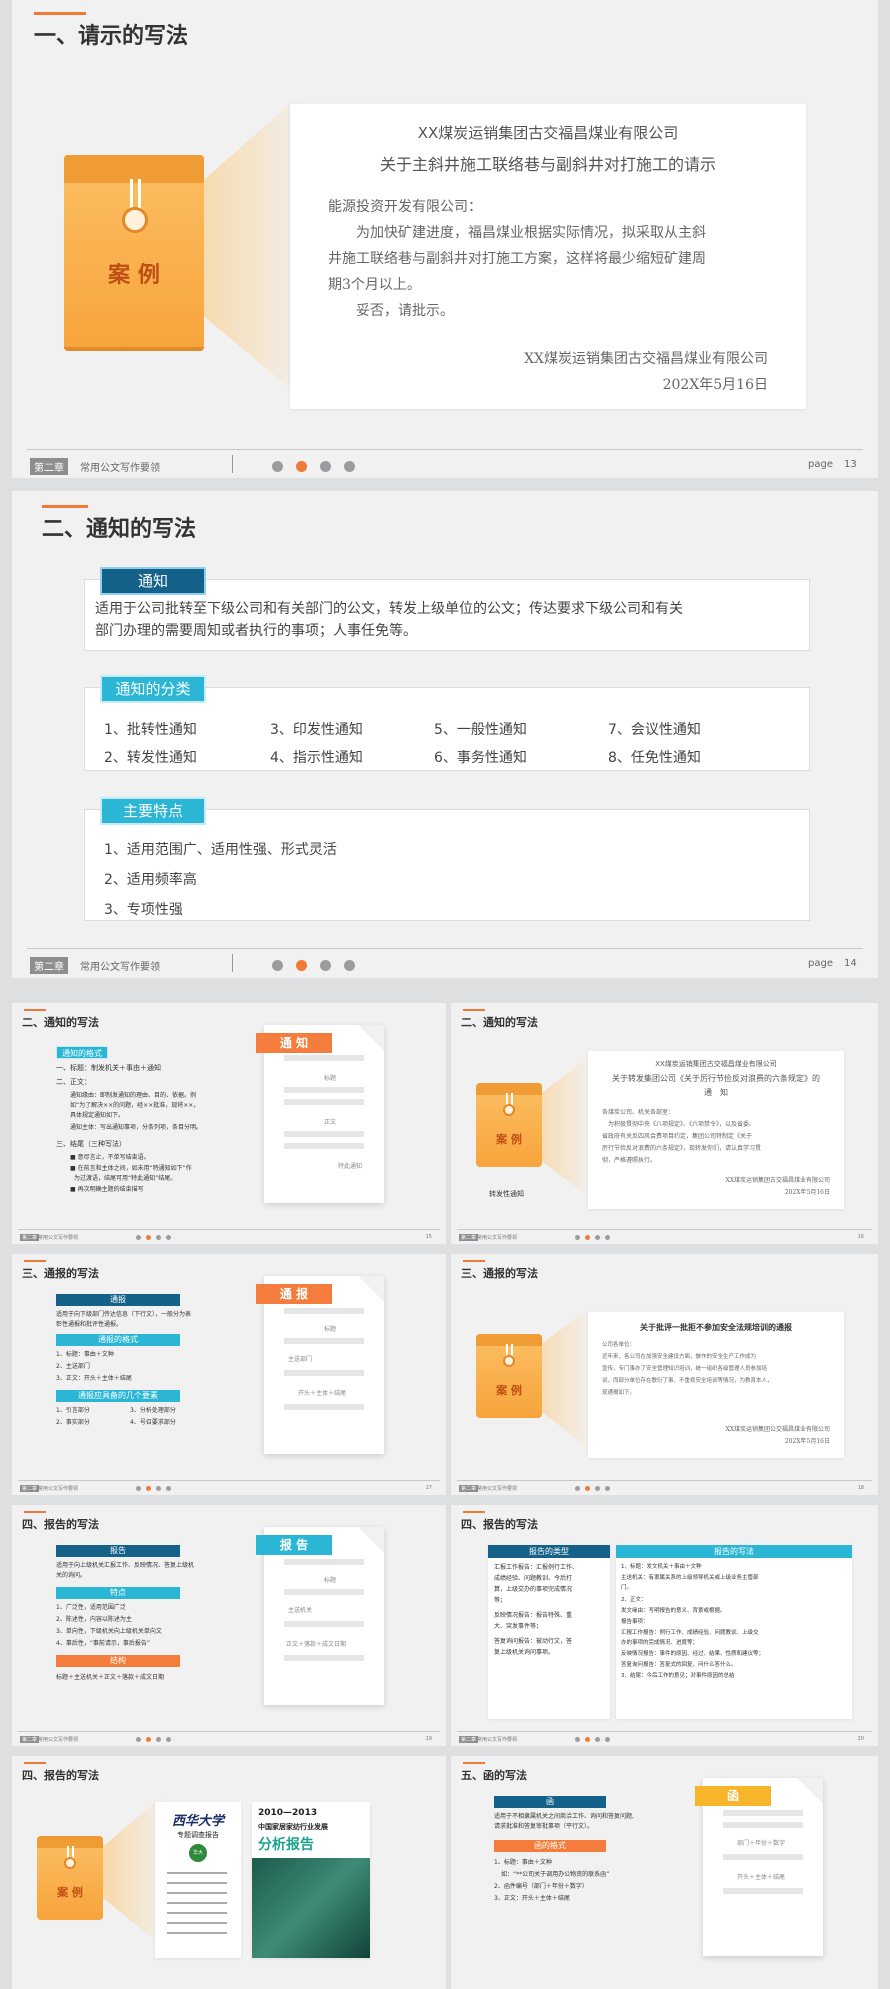  Describe the element at coordinates (550, 1802) in the screenshot. I see `tag-letter: 函` at that location.